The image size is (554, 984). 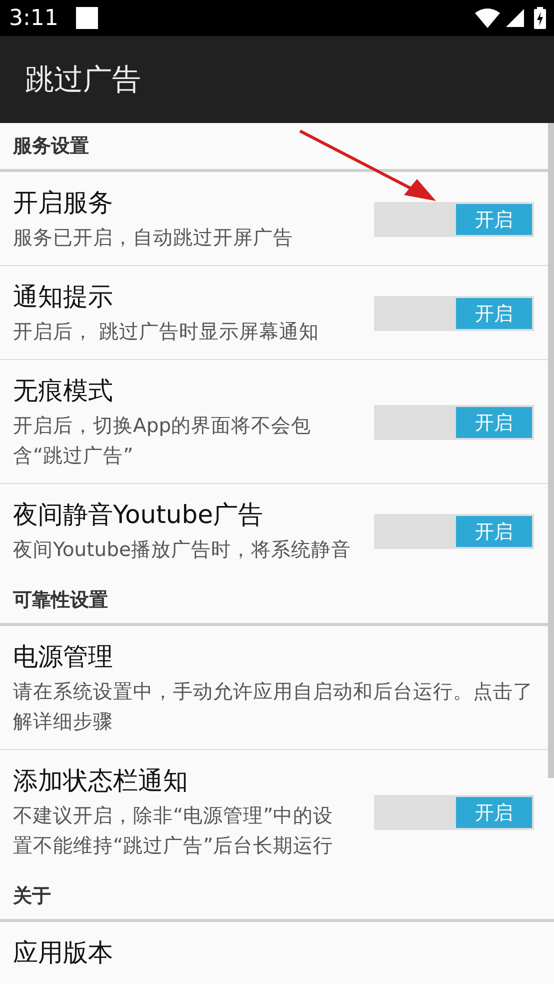 I want to click on item-summary: 服务已开启，自动跳过开屏广告, so click(x=153, y=238).